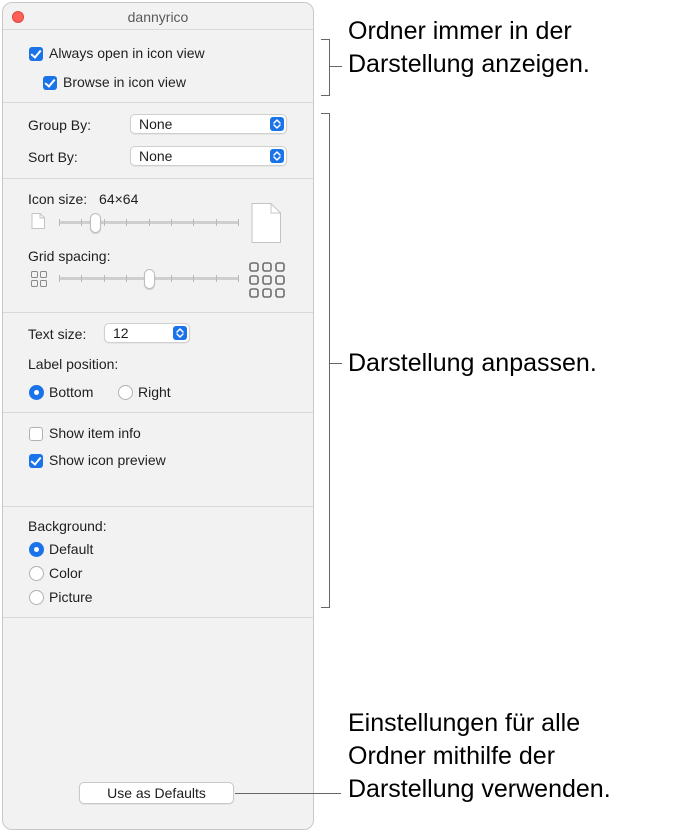 The image size is (678, 835). What do you see at coordinates (83, 199) in the screenshot?
I see `icon-size-label: Icon size: 64×64` at bounding box center [83, 199].